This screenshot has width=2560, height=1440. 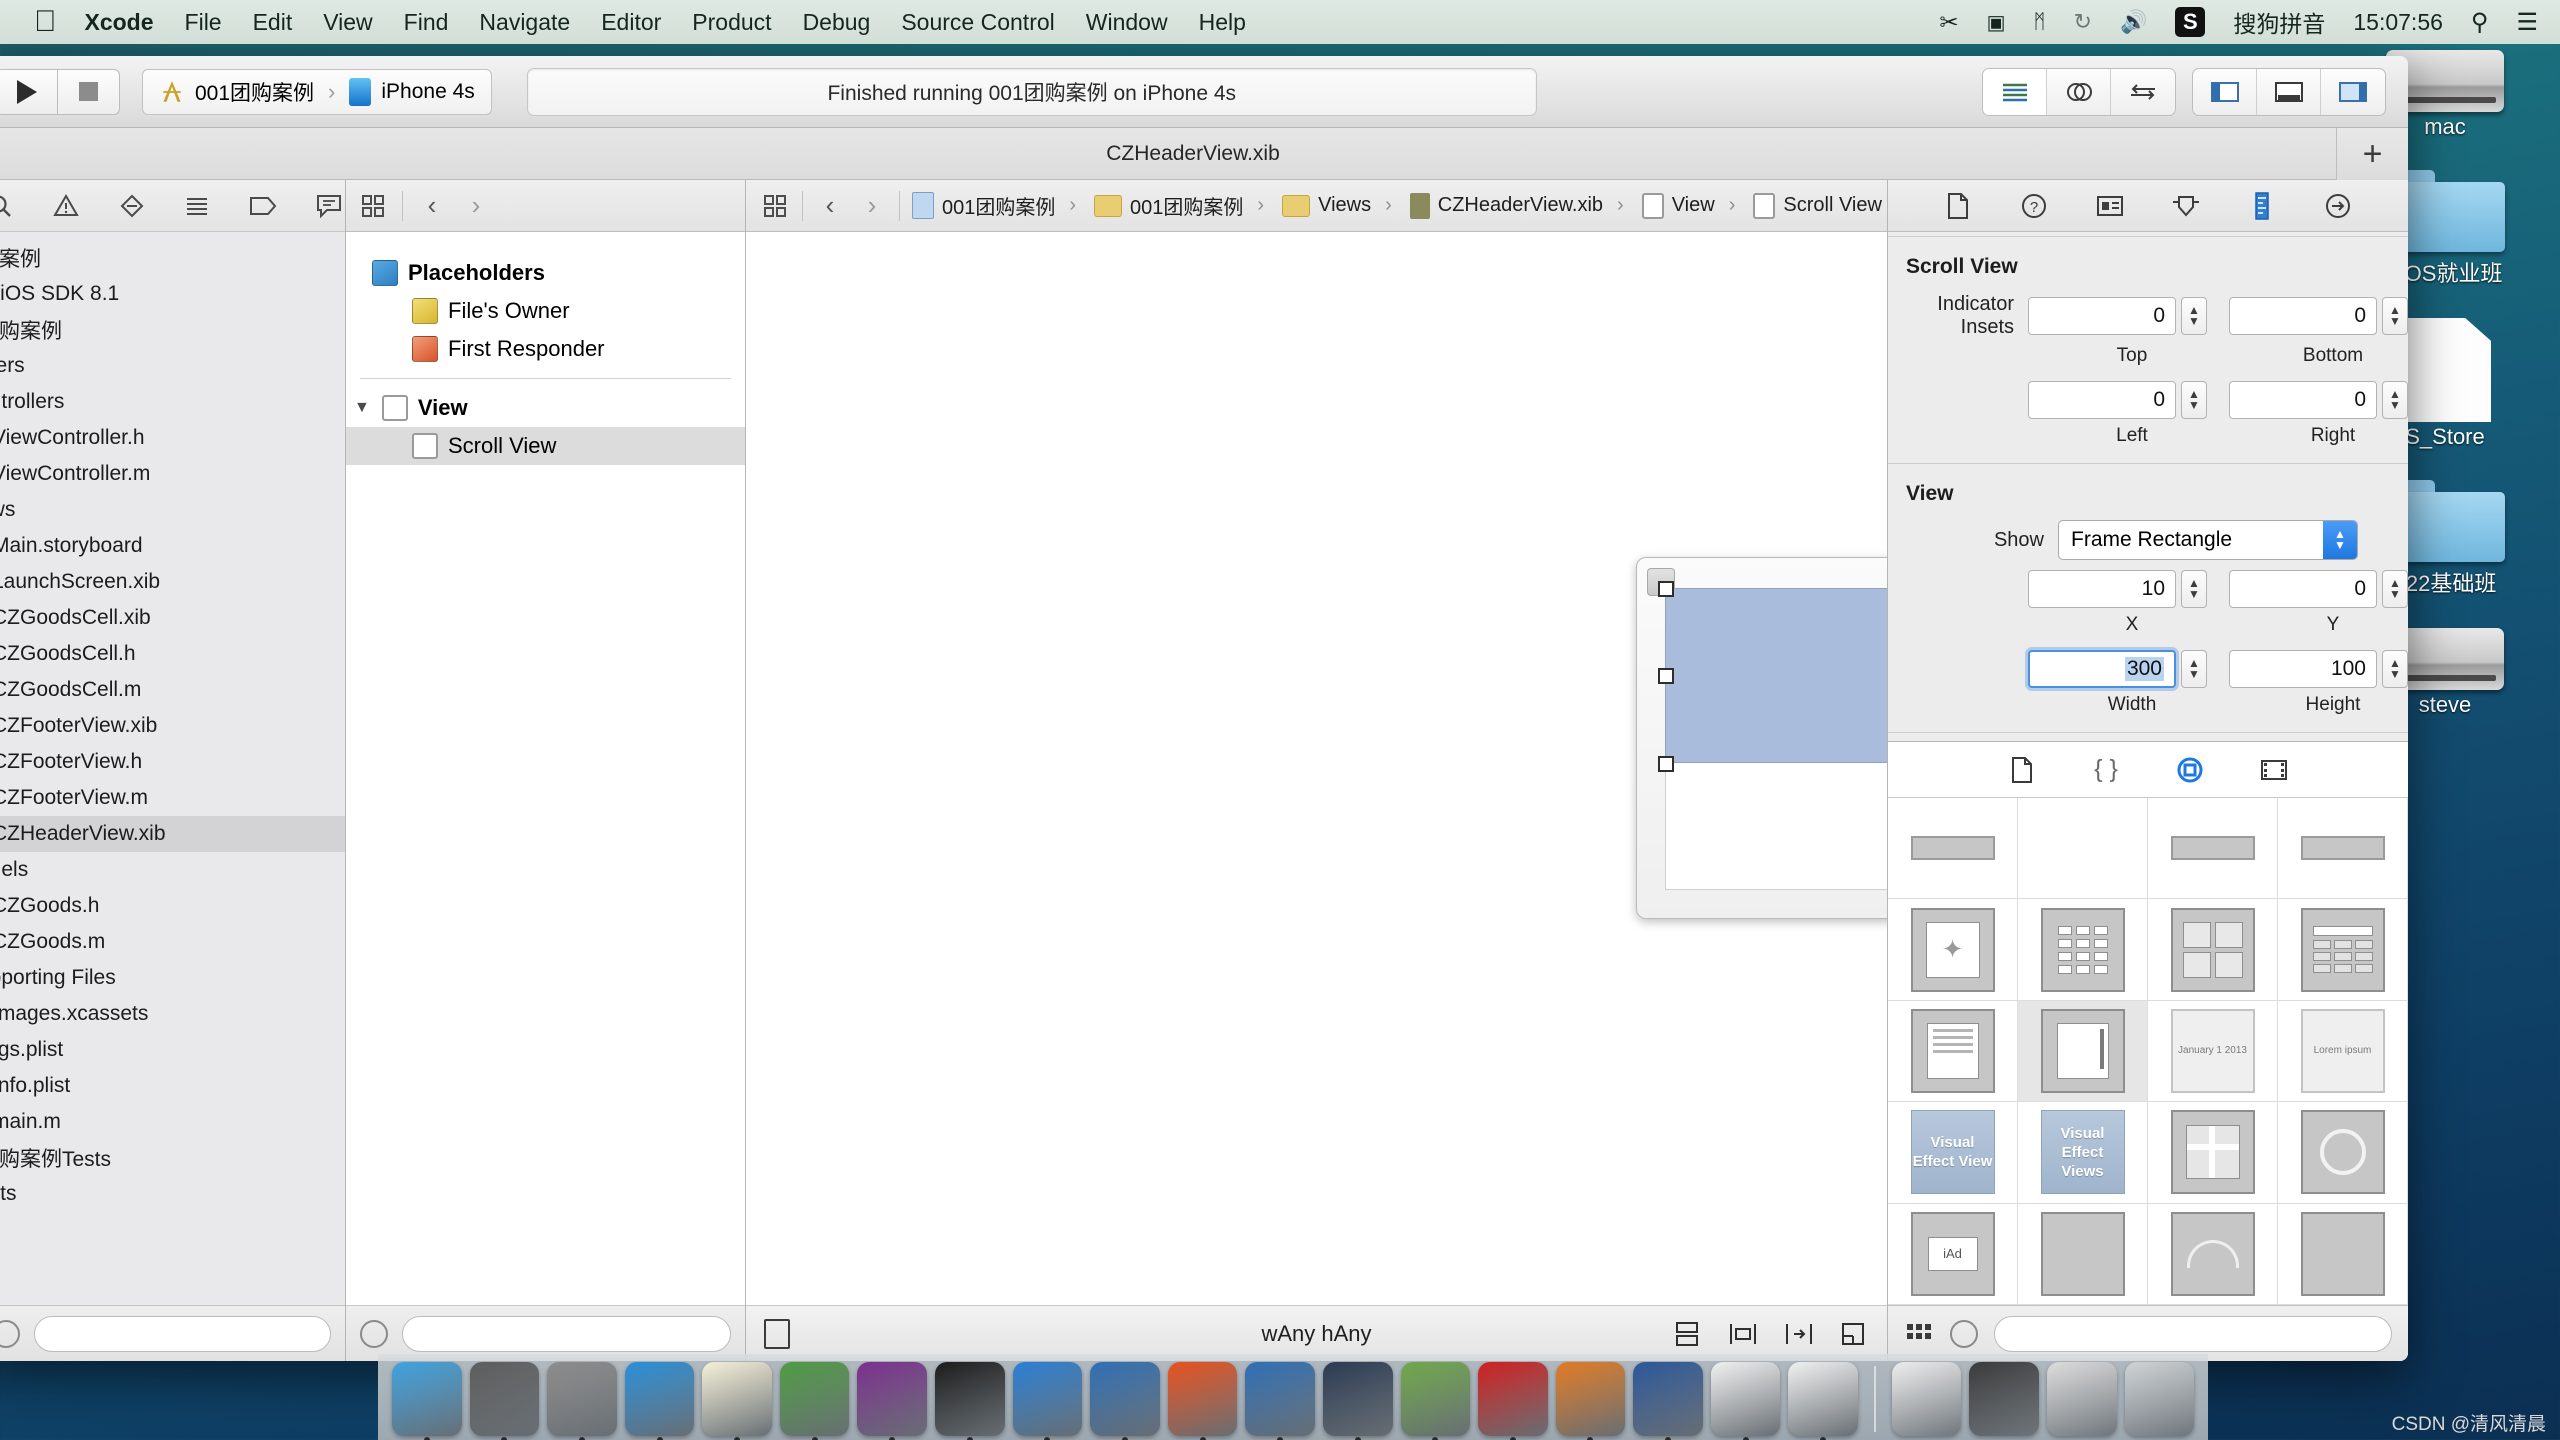 What do you see at coordinates (172, 510) in the screenshot?
I see `navigator-item: ews` at bounding box center [172, 510].